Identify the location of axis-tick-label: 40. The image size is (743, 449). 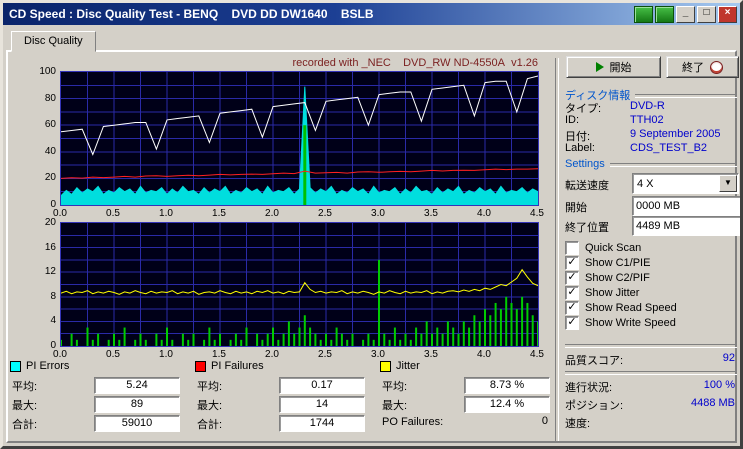
(50, 151).